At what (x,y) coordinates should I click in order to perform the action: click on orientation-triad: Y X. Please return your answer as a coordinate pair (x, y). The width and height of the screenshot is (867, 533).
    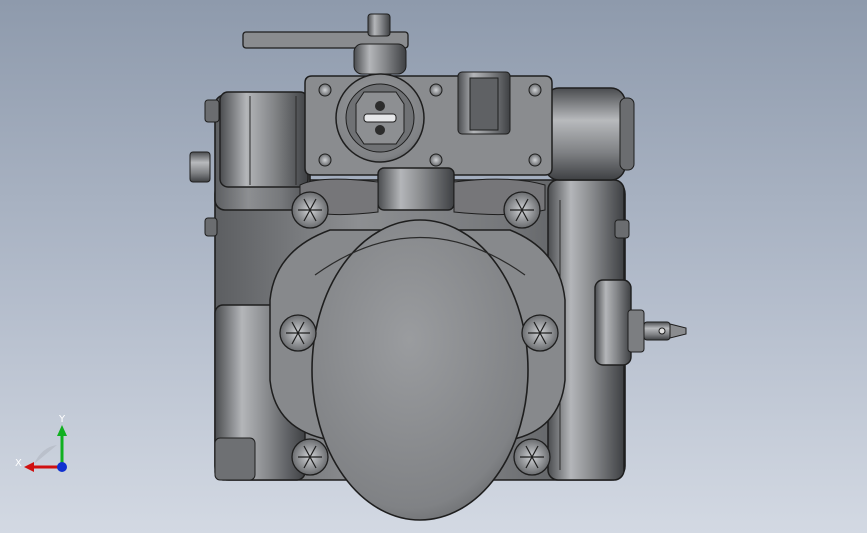
    Looking at the image, I should click on (47, 447).